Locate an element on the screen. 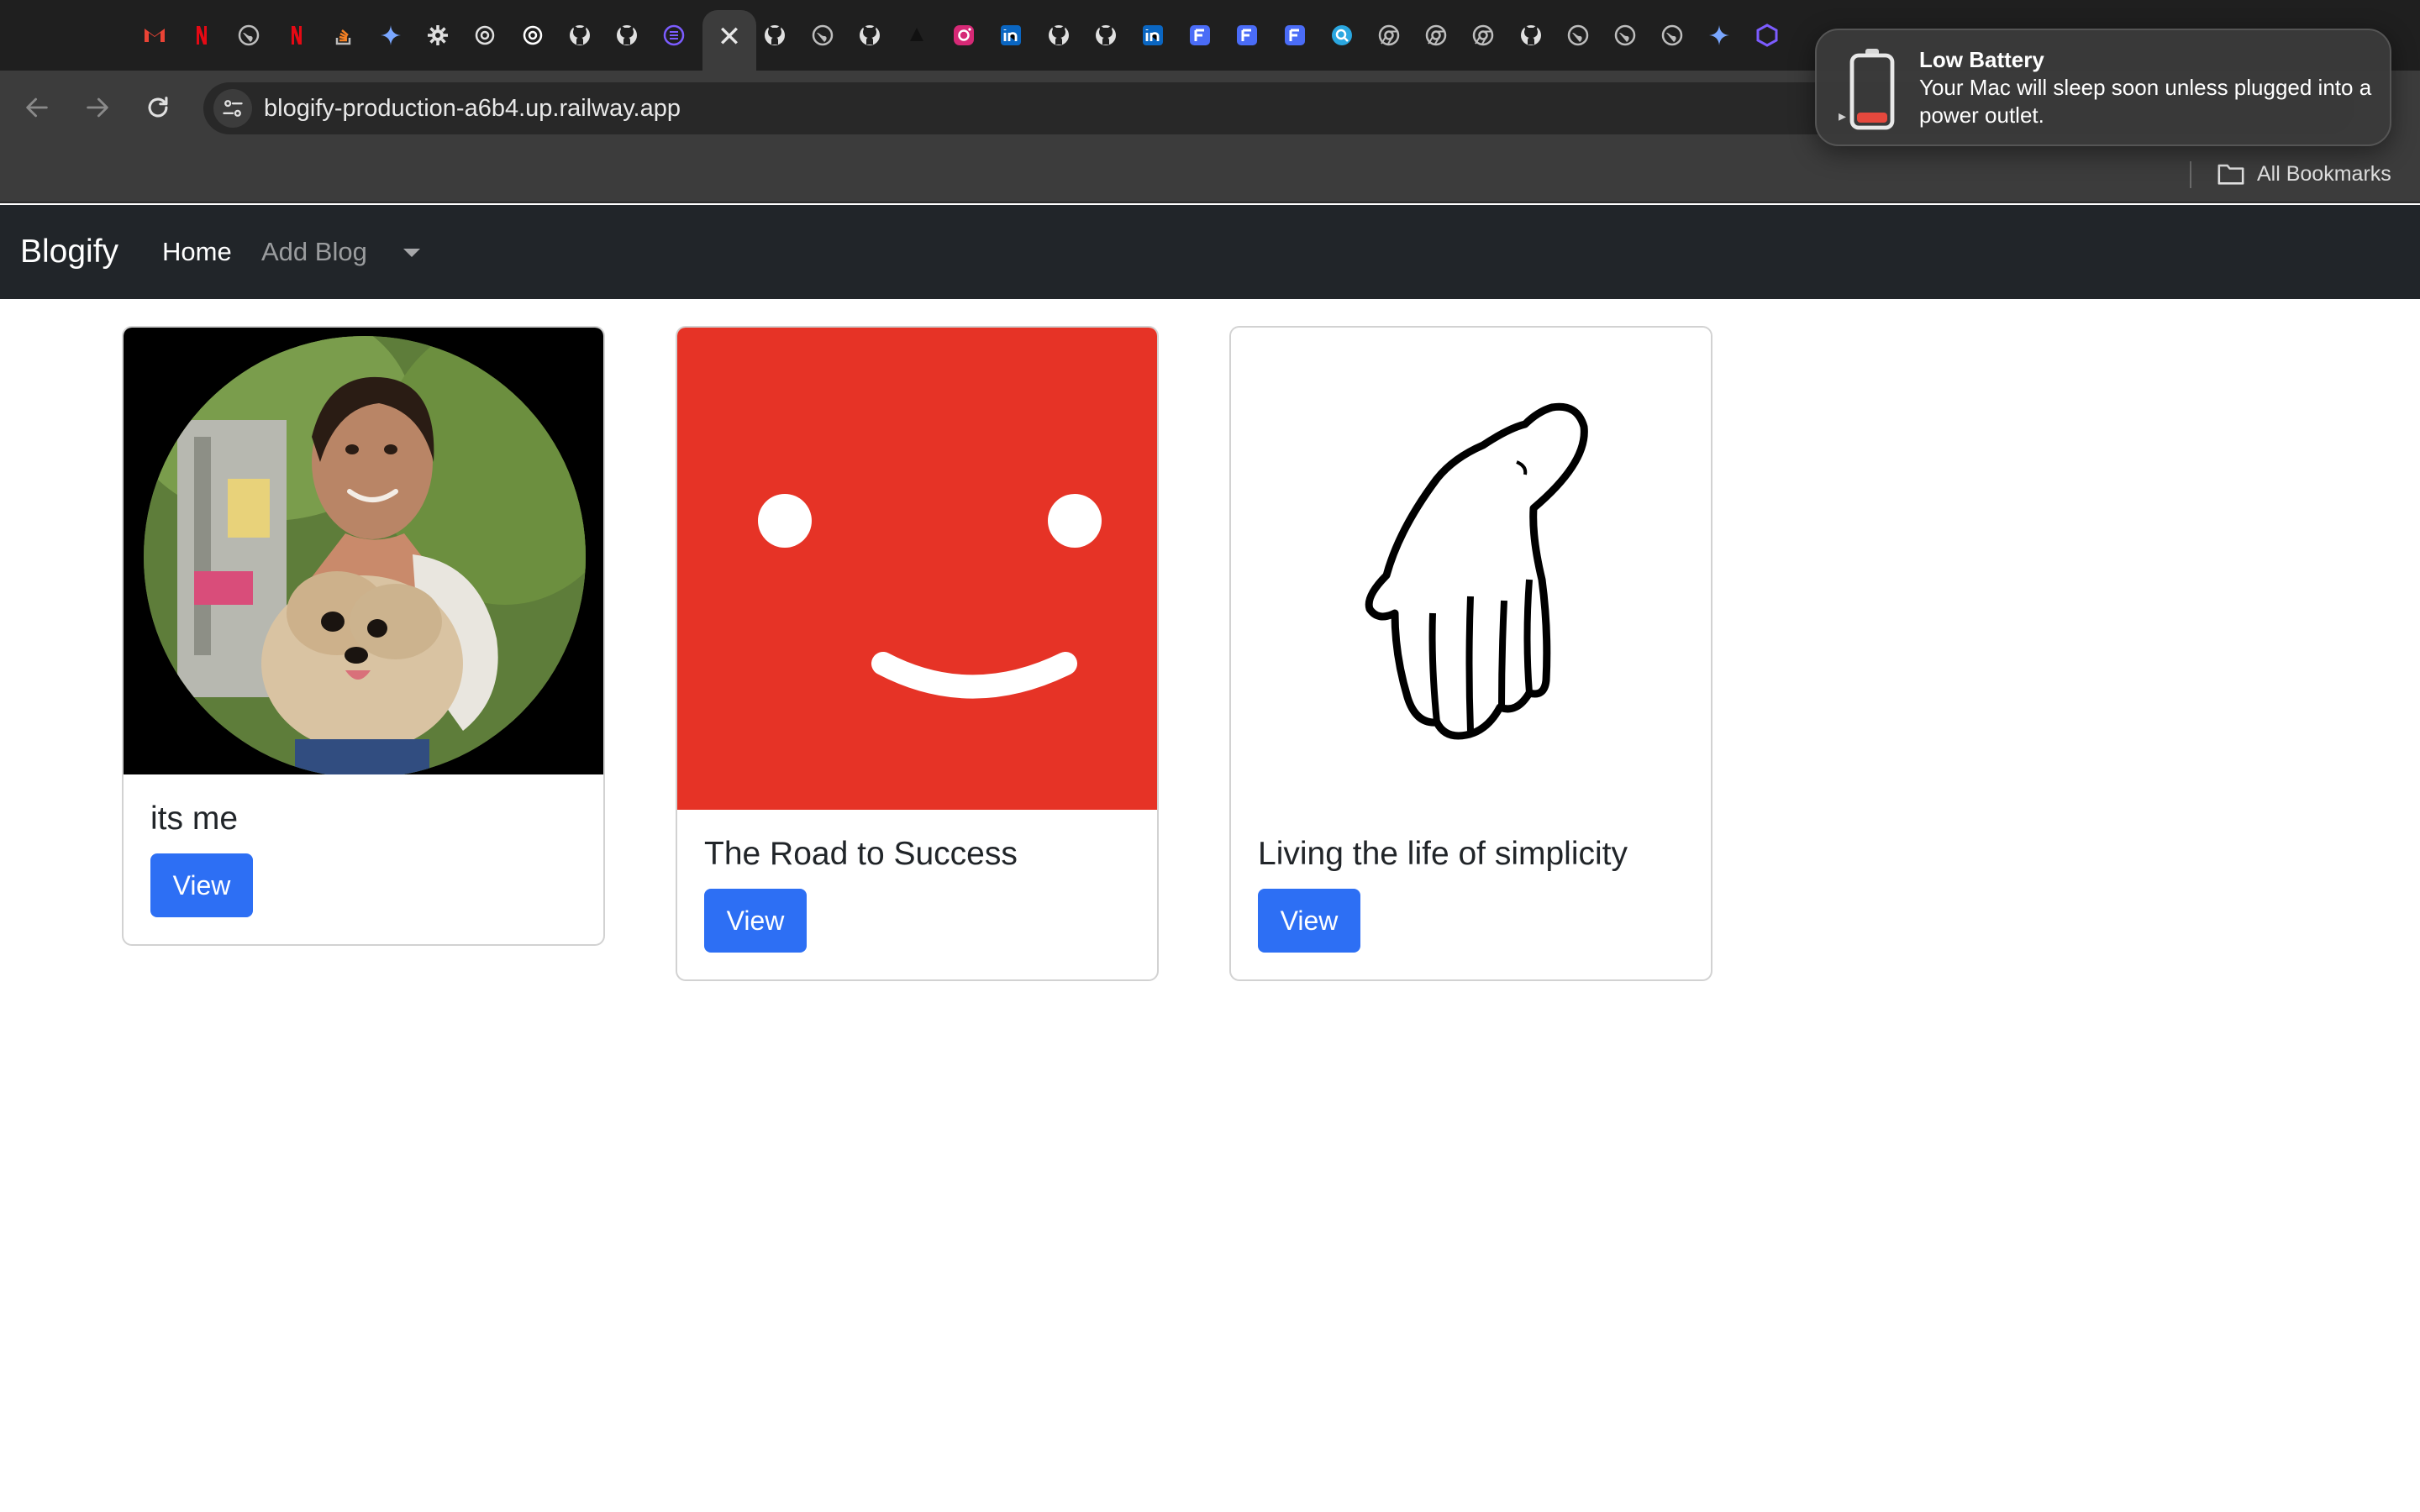 The height and width of the screenshot is (1512, 2420). hexagon-icon is located at coordinates (1767, 35).